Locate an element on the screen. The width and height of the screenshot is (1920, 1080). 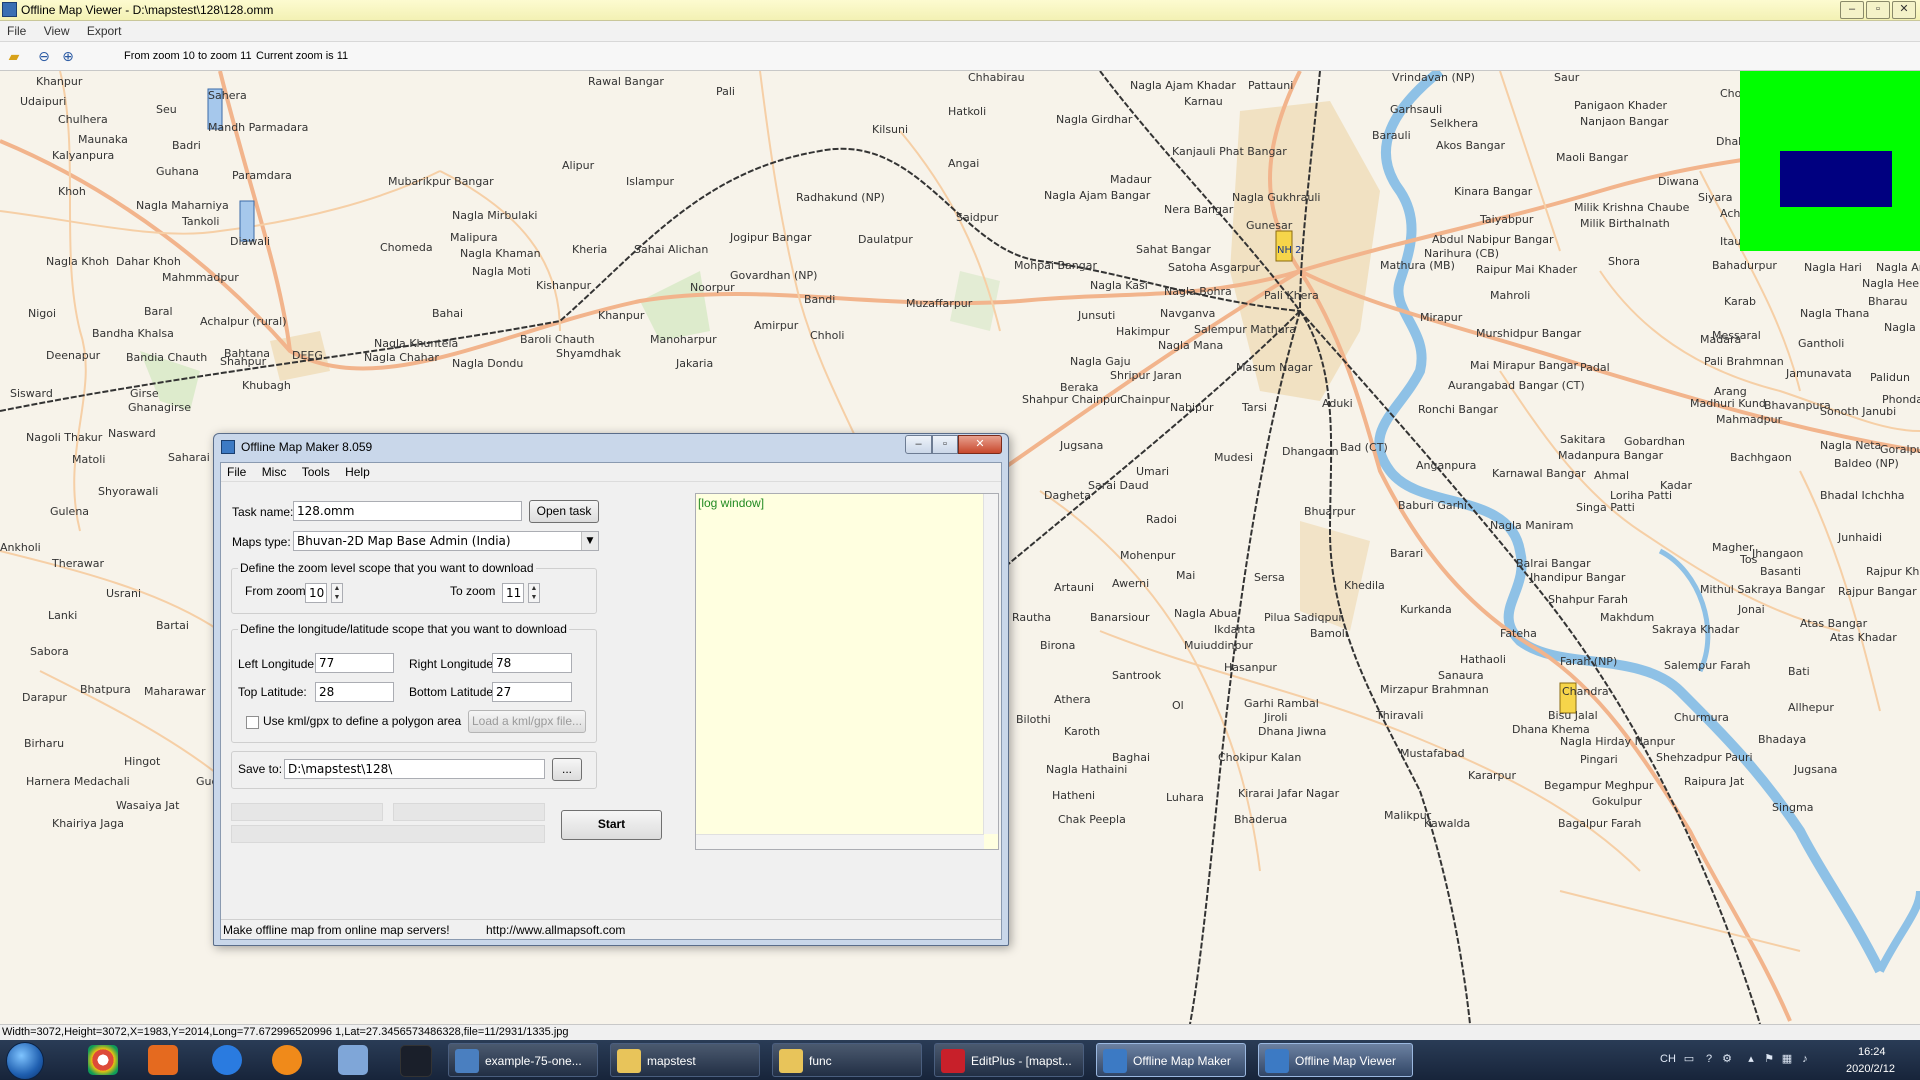
dialog-status-url: http://www.allmapsoft.com is located at coordinates (555, 930).